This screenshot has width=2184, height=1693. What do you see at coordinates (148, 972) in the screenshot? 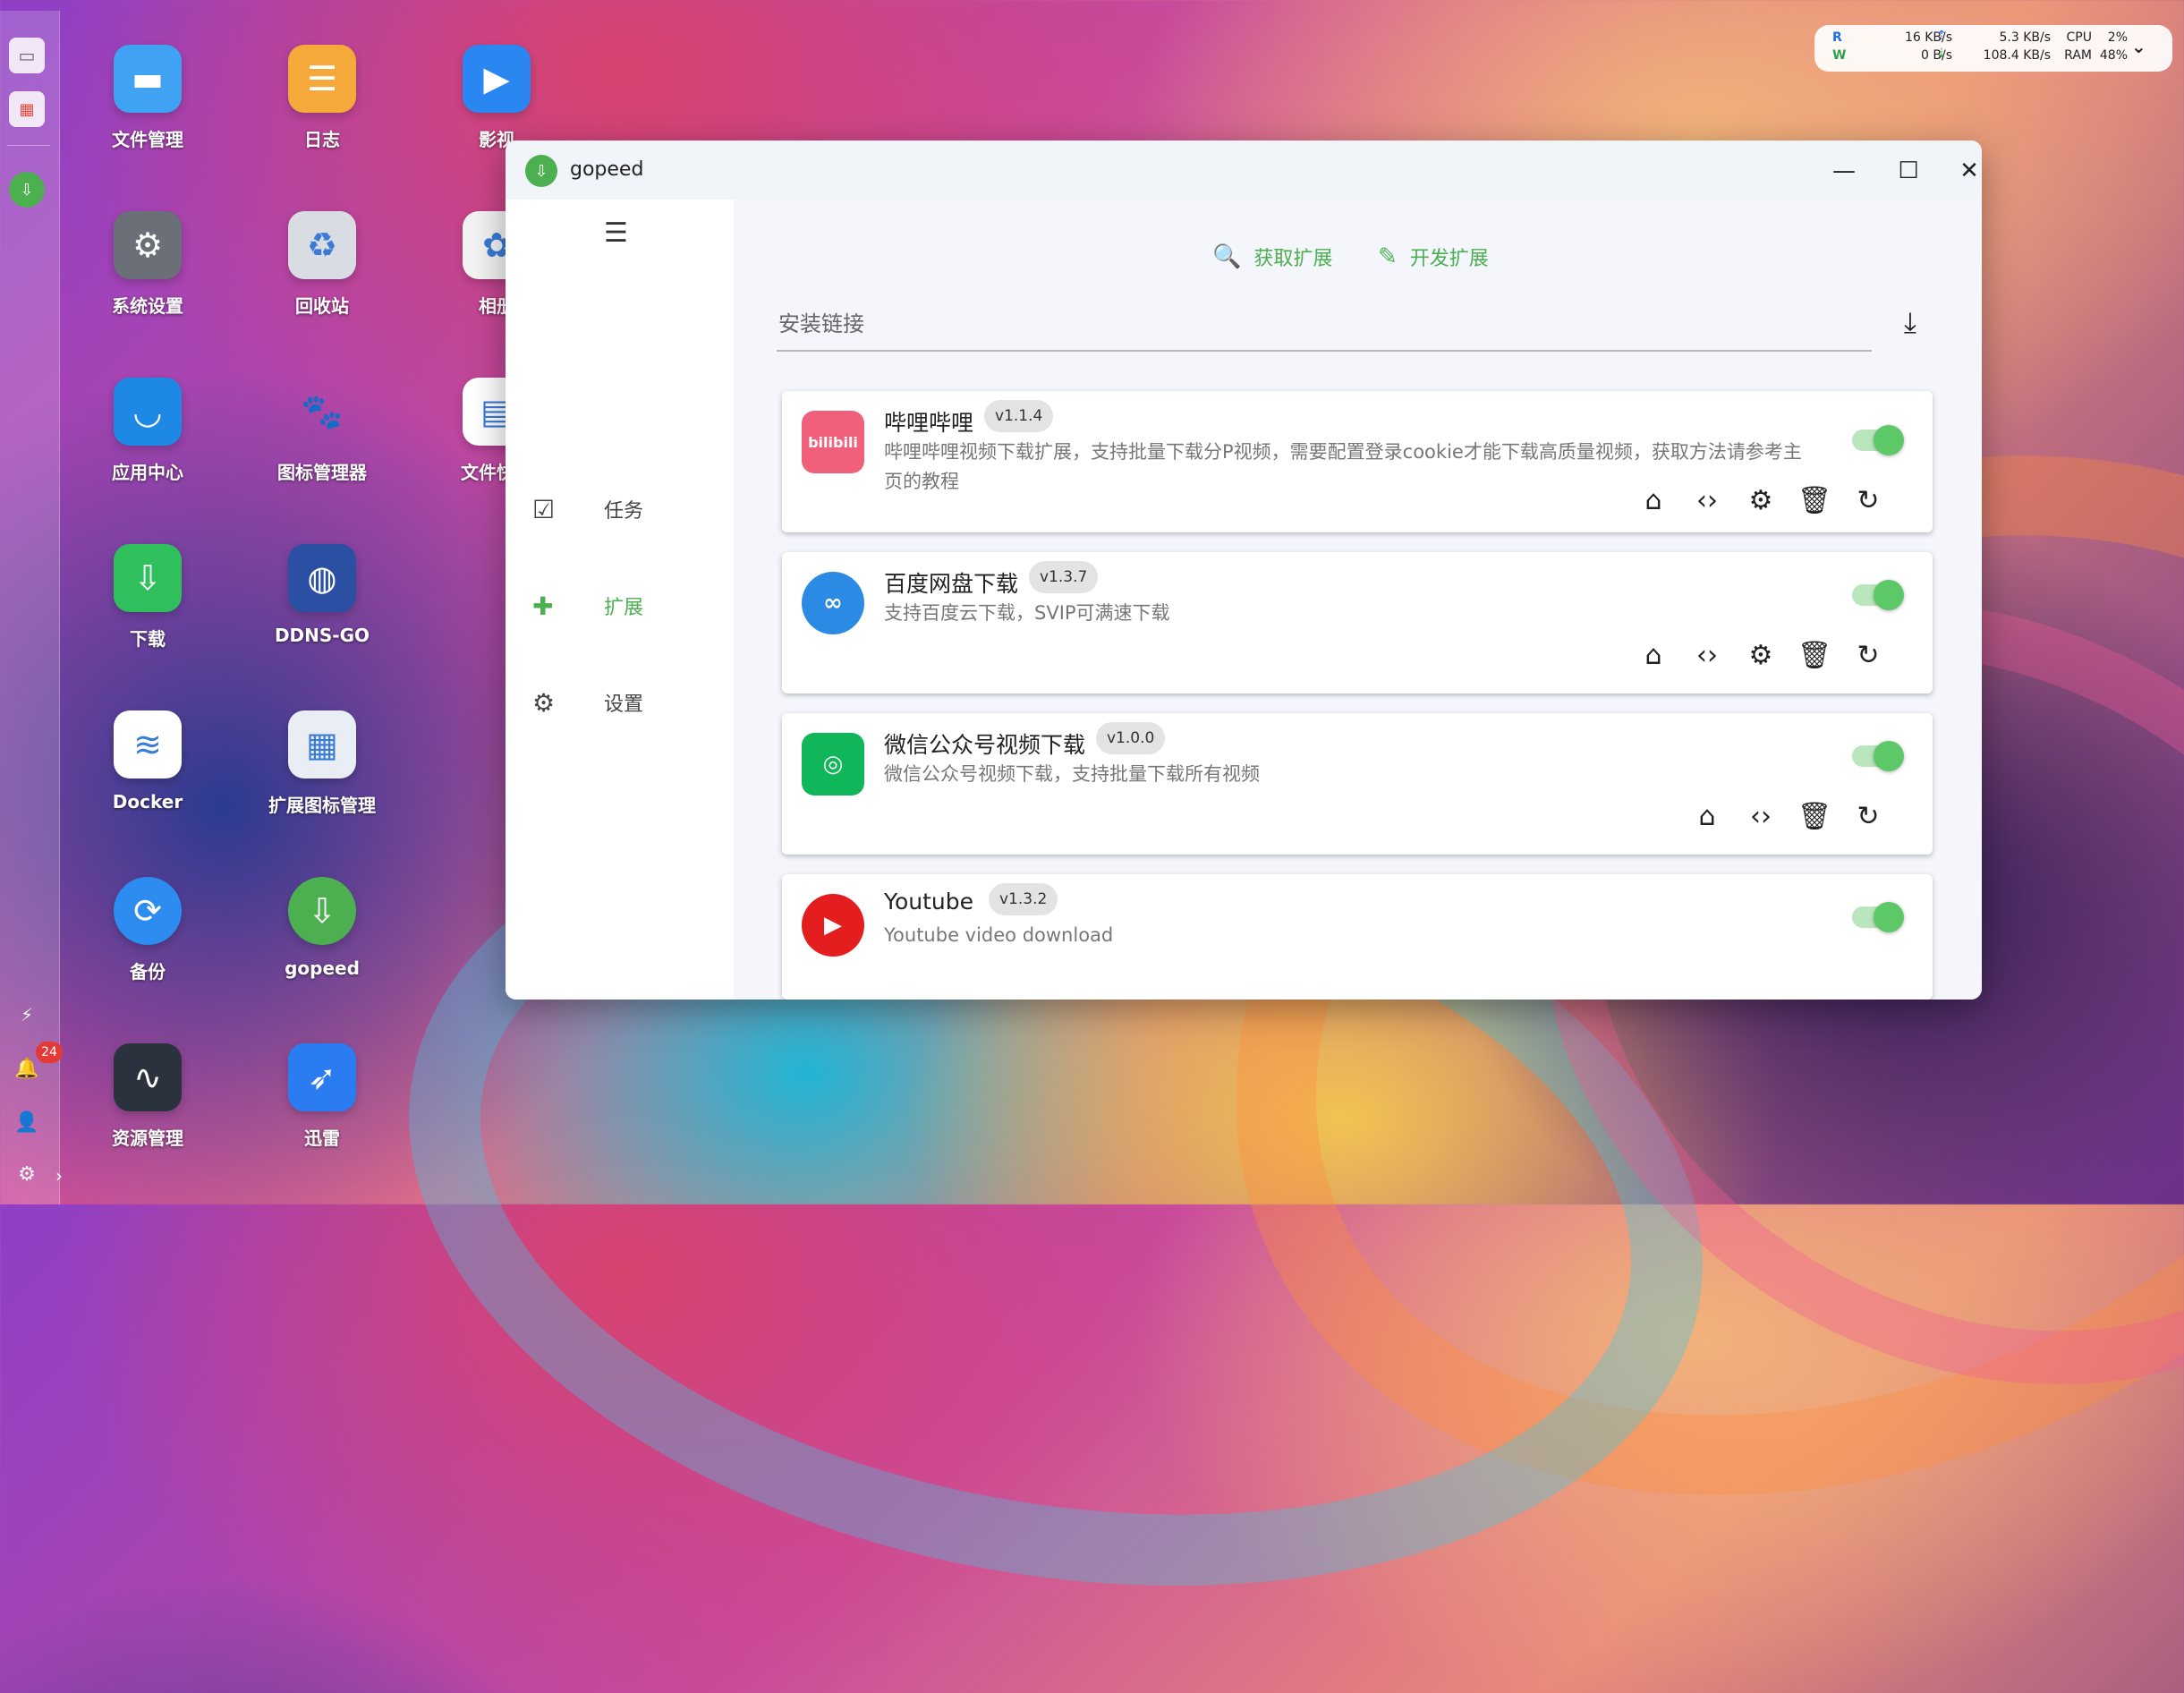
I see `desktop-icon-label: 备份` at bounding box center [148, 972].